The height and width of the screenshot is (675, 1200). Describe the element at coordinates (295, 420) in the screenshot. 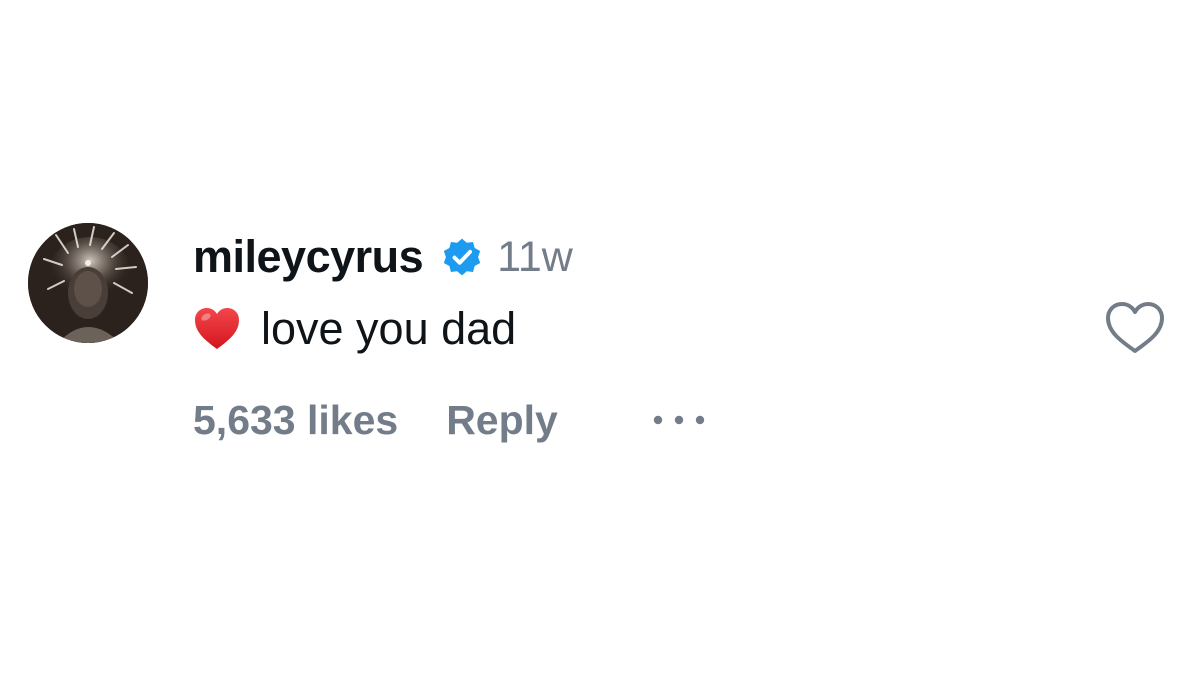

I see `likes-count: 5,633 likes` at that location.